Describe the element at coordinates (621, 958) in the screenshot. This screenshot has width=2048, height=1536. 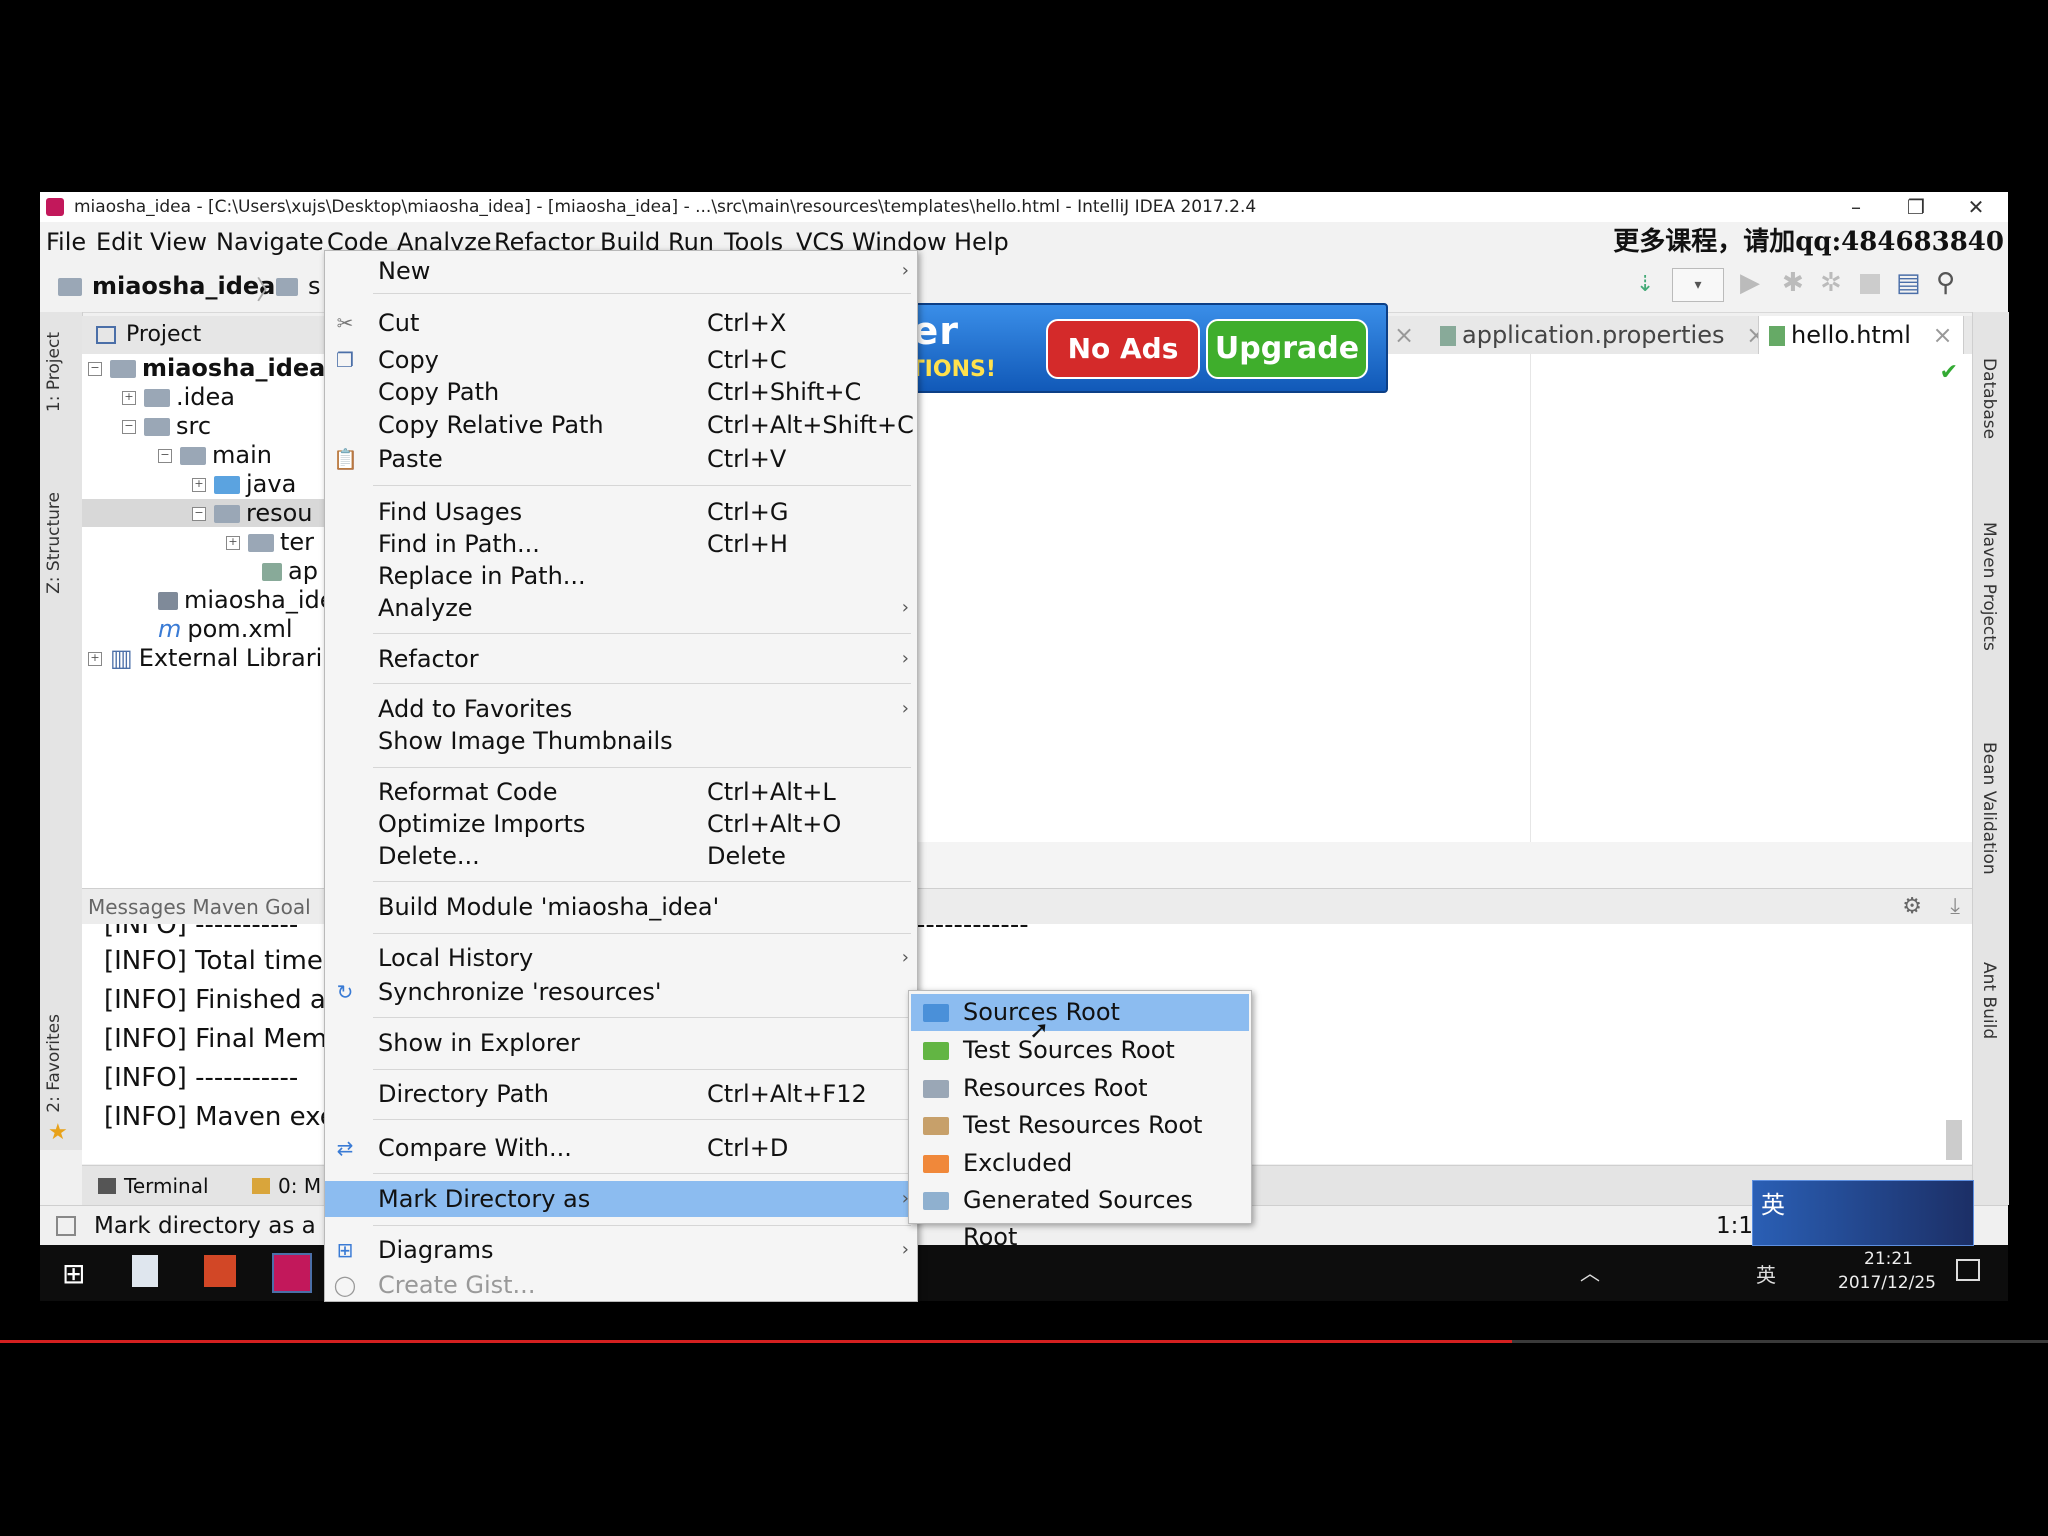
I see `menu-item-local-history: Local History ›` at that location.